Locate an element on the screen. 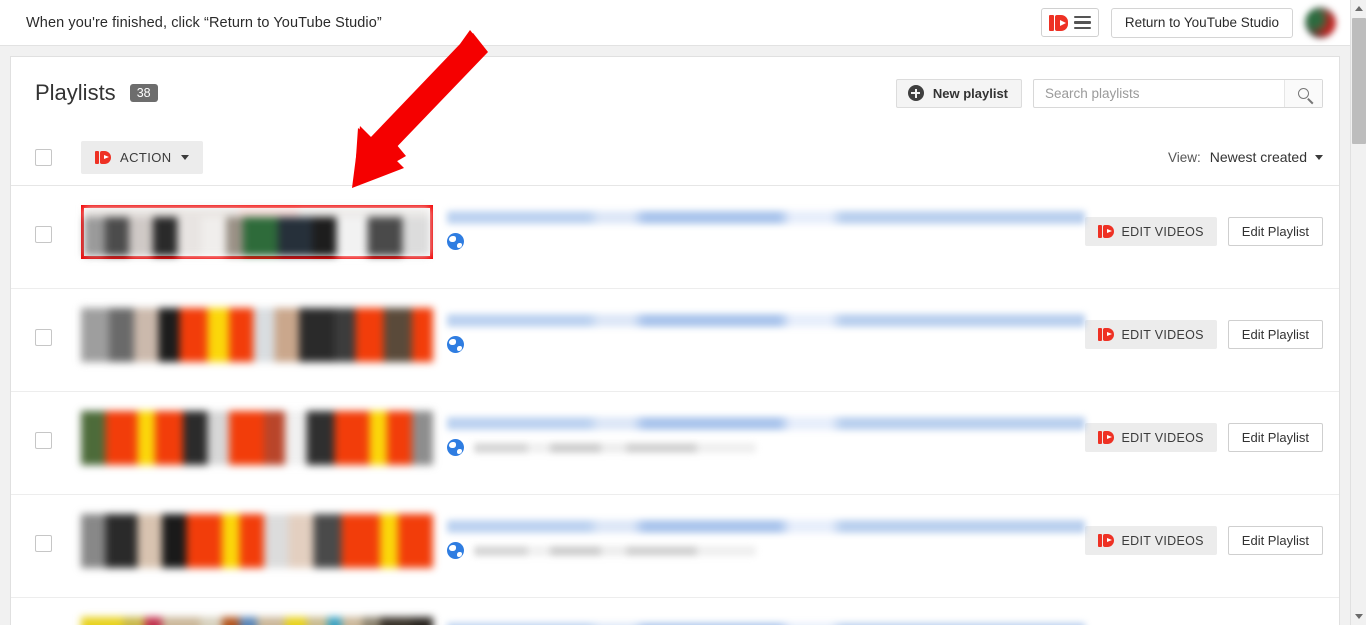  plus-circle-icon is located at coordinates (915, 93).